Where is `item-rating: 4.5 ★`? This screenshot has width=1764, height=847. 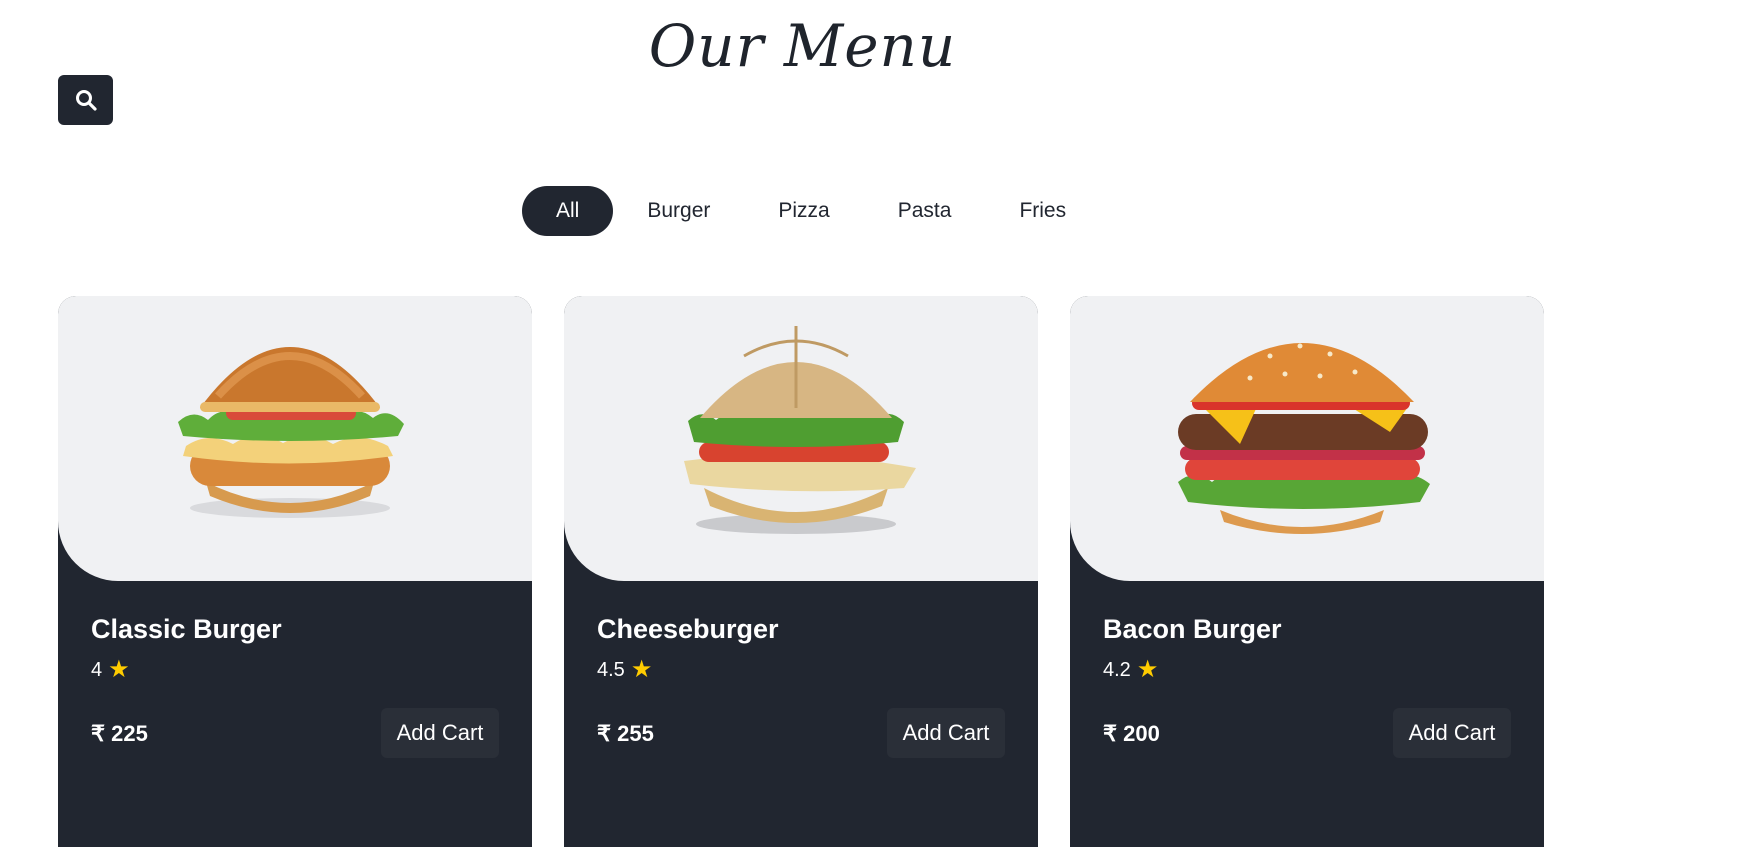 item-rating: 4.5 ★ is located at coordinates (624, 670).